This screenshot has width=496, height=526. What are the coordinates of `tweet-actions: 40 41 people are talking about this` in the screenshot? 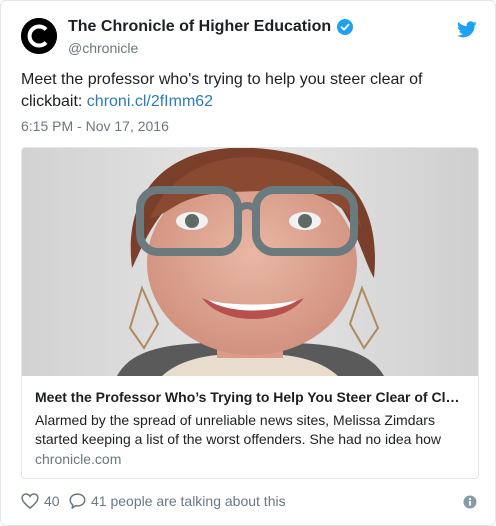 It's located at (250, 503).